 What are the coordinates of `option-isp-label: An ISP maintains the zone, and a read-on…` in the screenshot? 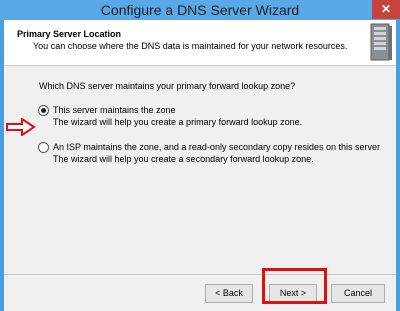 It's located at (216, 147).